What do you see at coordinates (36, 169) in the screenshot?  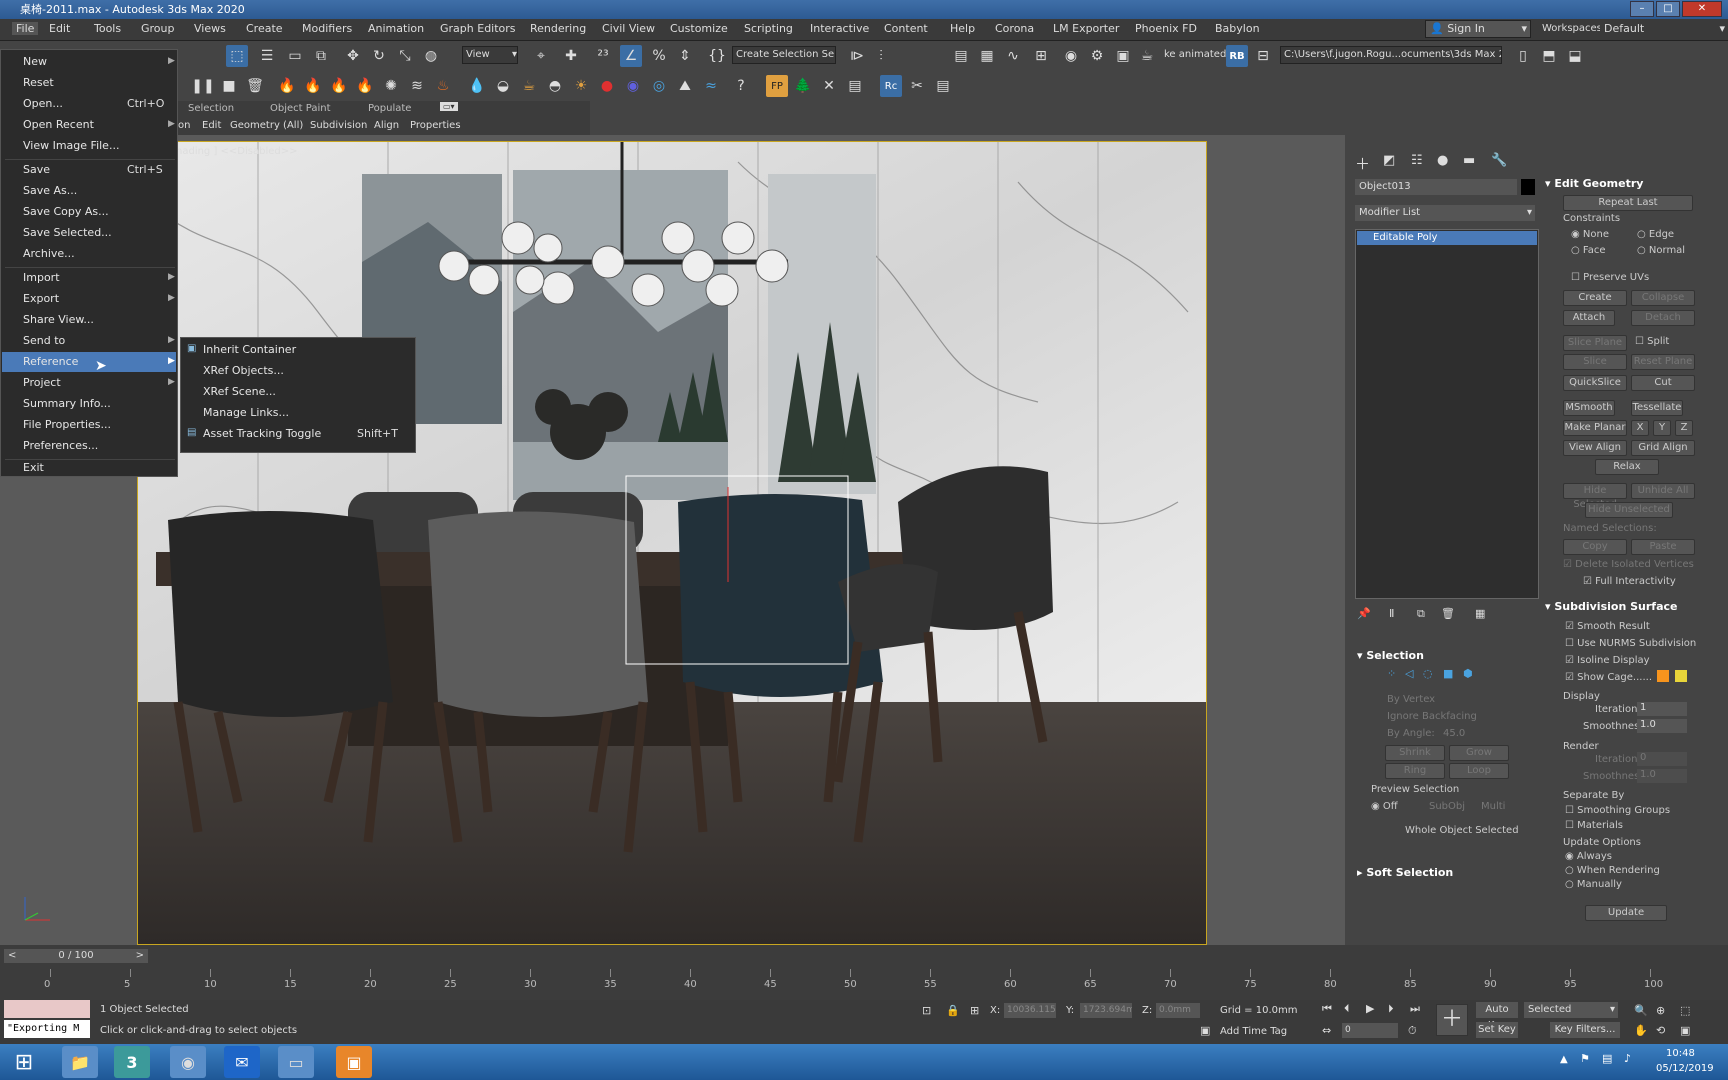 I see `menu-item-save: Save` at bounding box center [36, 169].